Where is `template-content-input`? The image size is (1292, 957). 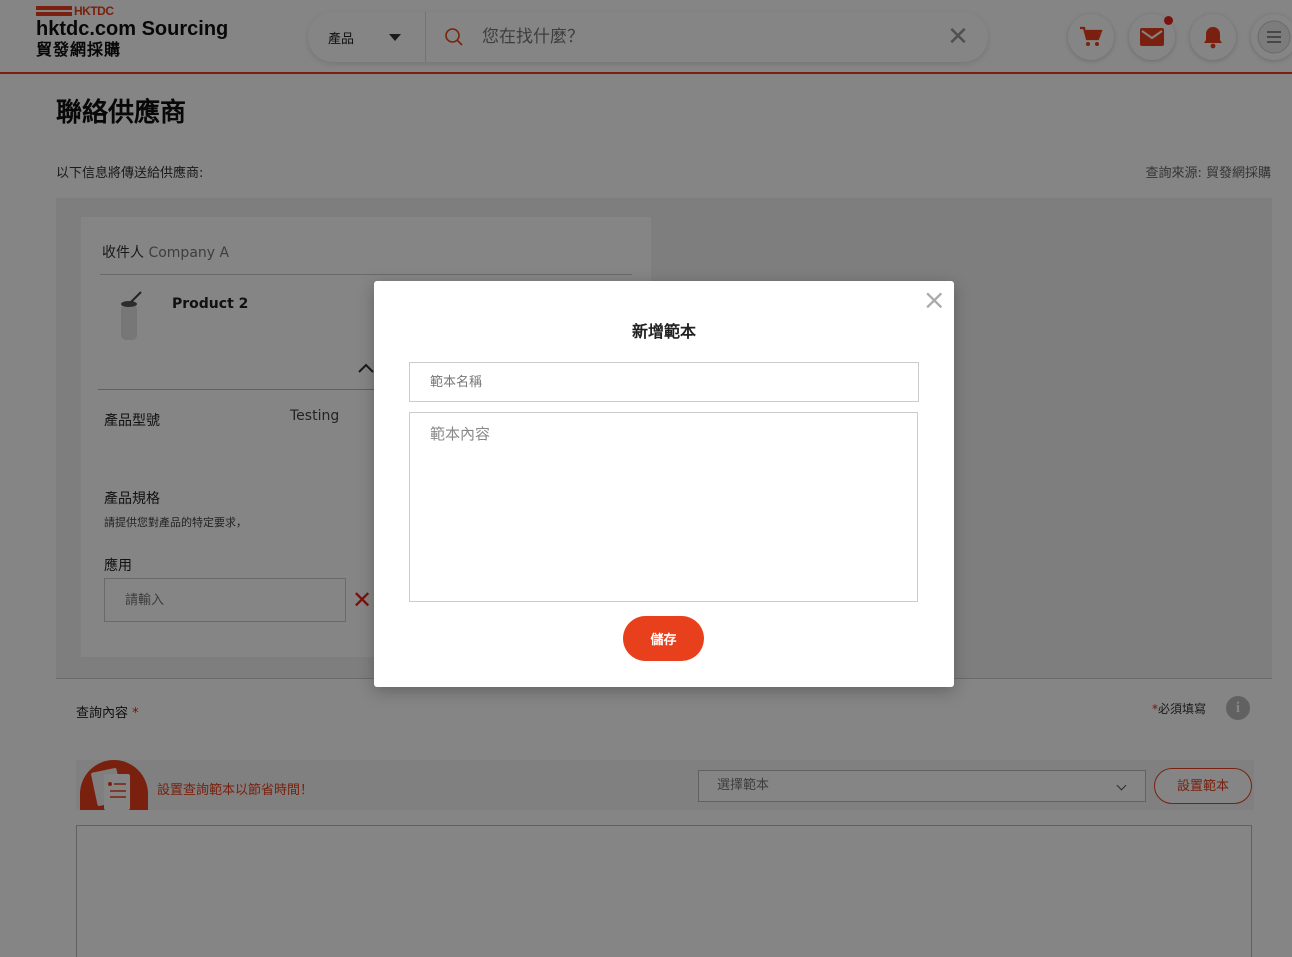
template-content-input is located at coordinates (663, 507).